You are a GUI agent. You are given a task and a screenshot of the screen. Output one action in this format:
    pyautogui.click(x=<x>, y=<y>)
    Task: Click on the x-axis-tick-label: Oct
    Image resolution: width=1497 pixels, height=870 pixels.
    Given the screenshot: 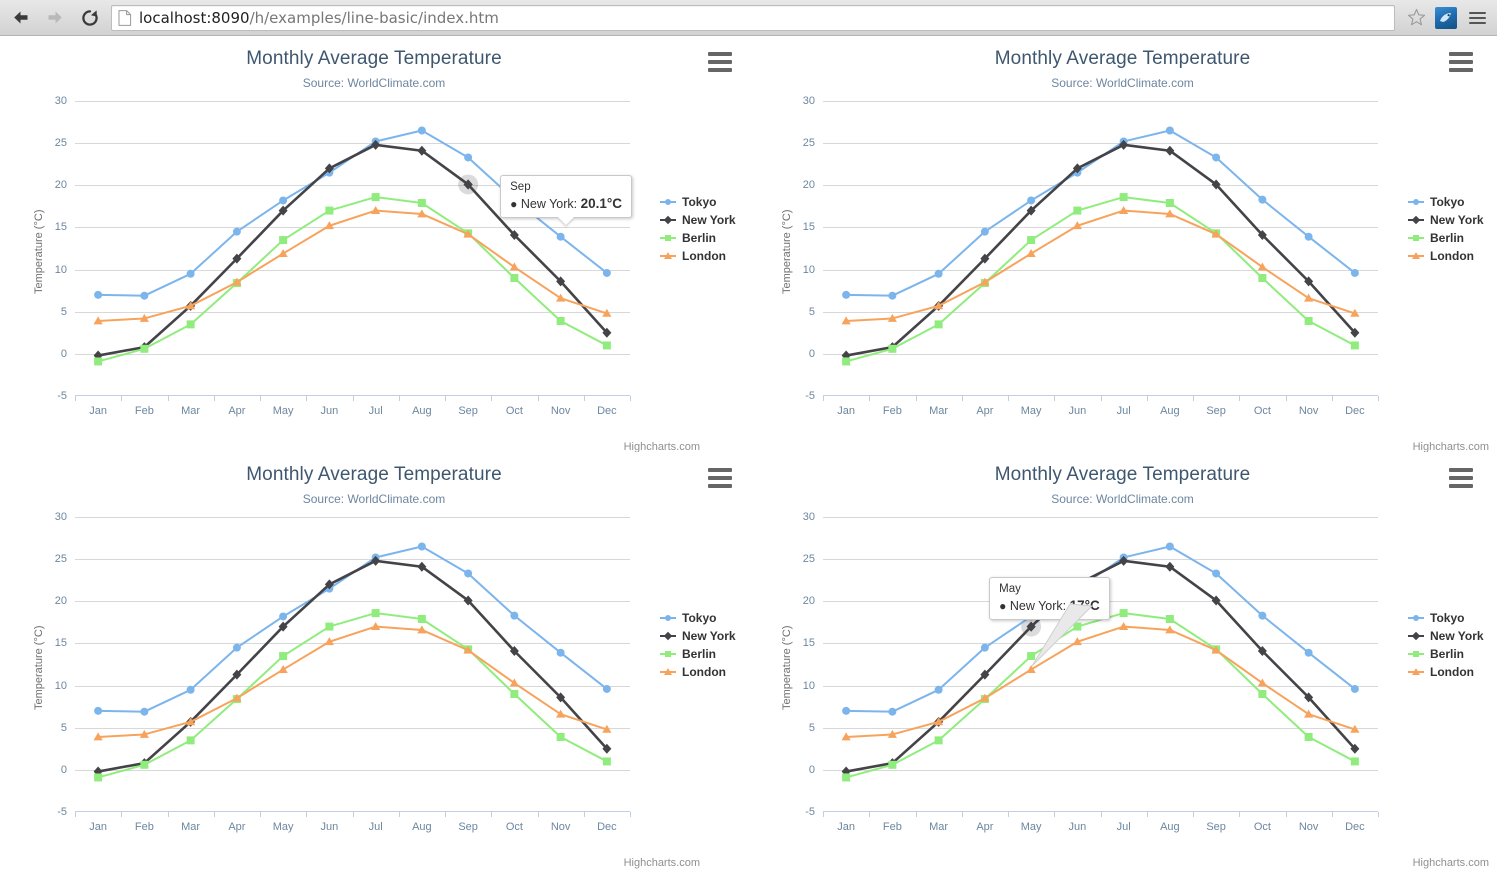 What is the action you would take?
    pyautogui.click(x=514, y=411)
    